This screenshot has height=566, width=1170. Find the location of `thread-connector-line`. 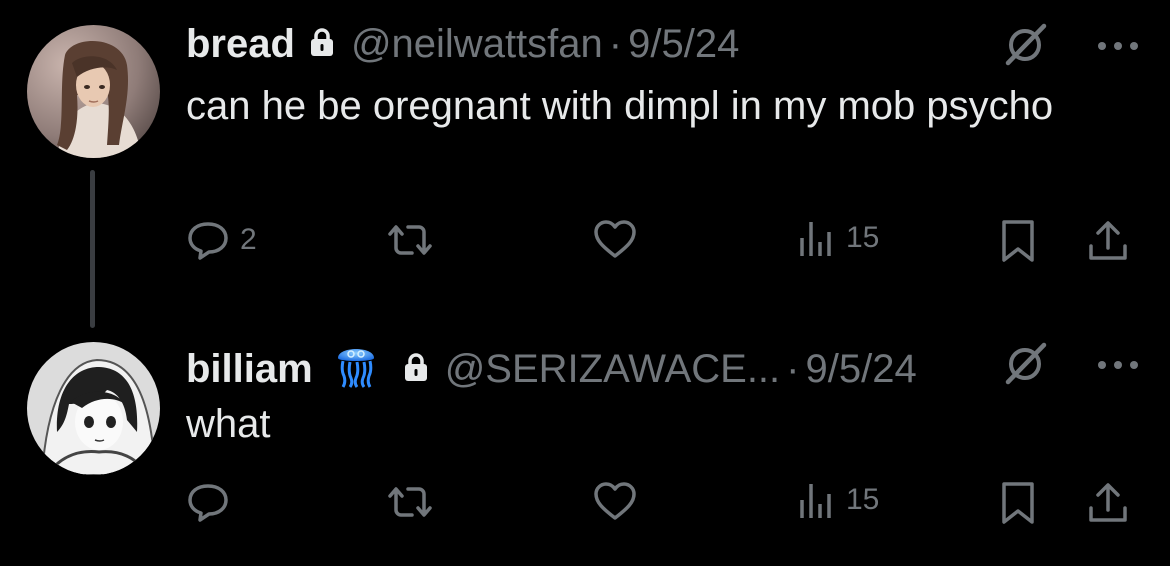

thread-connector-line is located at coordinates (92, 249).